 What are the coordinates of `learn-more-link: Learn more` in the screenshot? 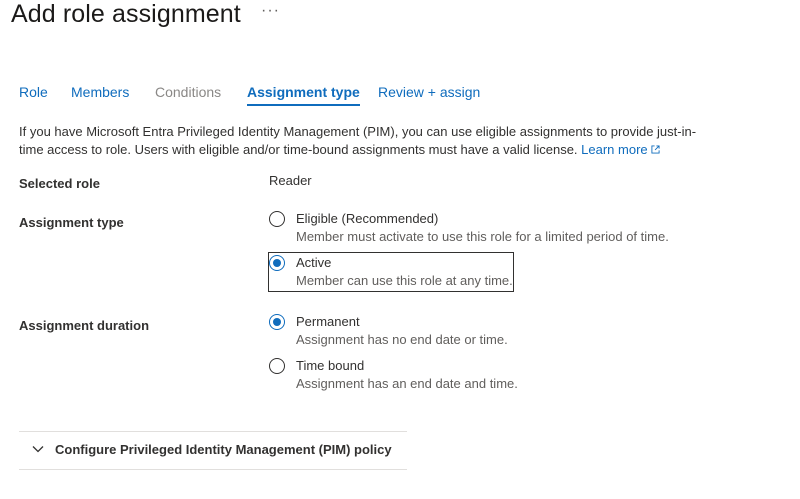 It's located at (620, 149).